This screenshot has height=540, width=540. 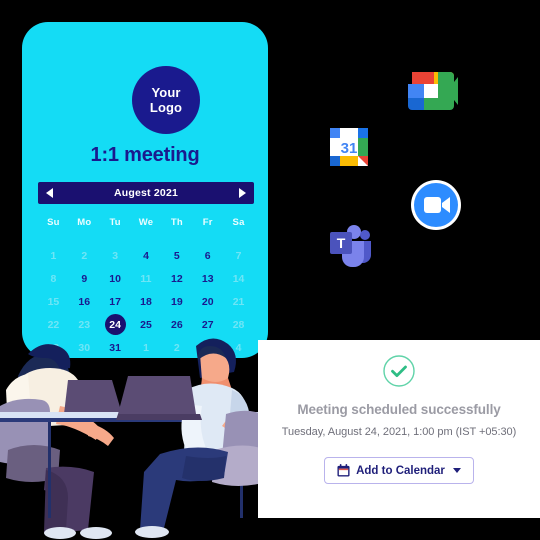 I want to click on calendar-day-cell: 4, so click(x=146, y=255).